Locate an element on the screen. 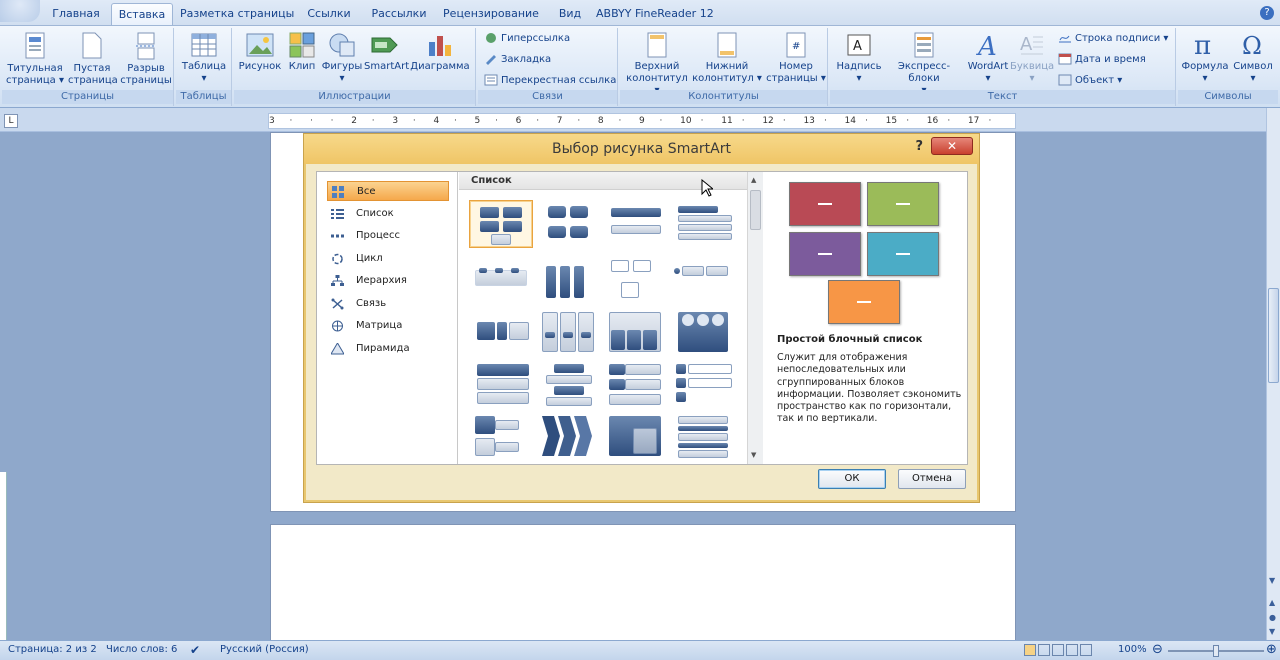 The height and width of the screenshot is (660, 1280). tab-view: Вид is located at coordinates (570, 14).